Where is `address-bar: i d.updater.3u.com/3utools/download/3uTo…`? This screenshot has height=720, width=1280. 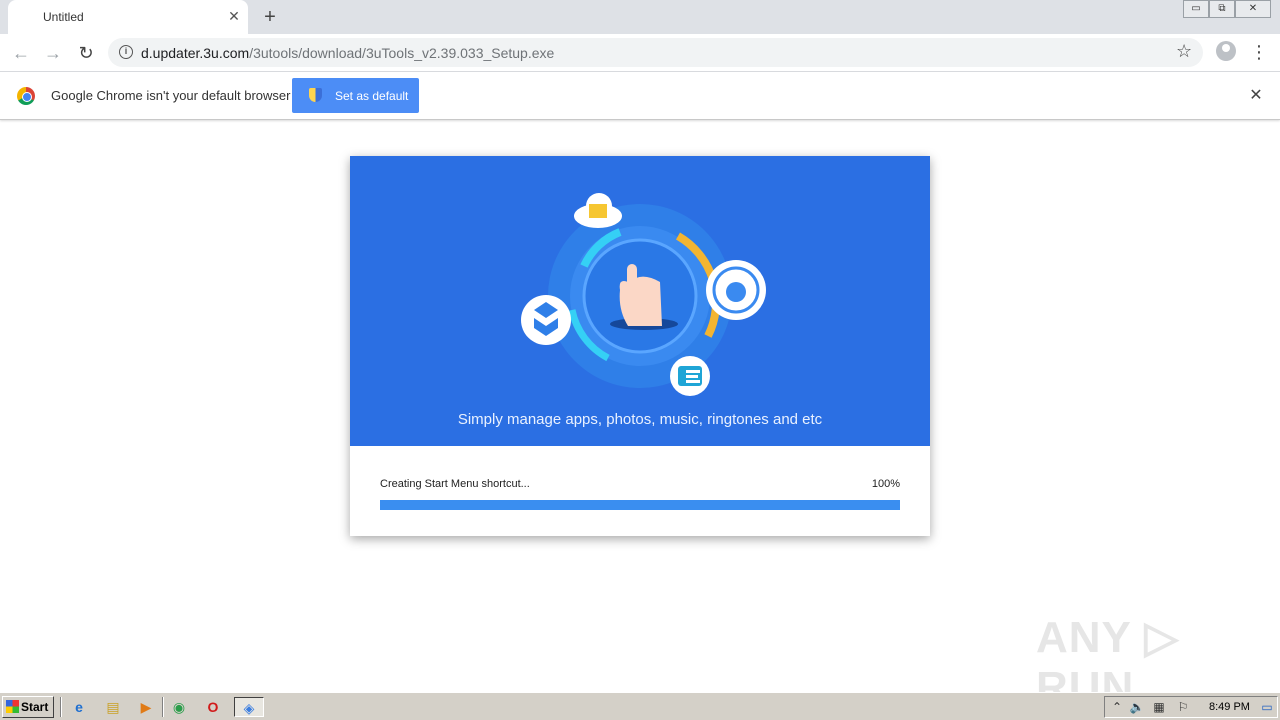
address-bar: i d.updater.3u.com/3utools/download/3uTo… is located at coordinates (655, 52).